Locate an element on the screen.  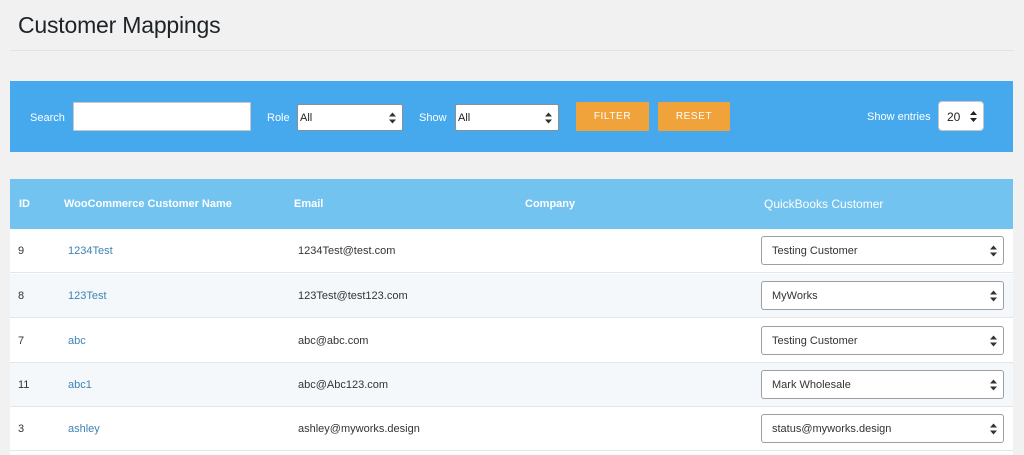
quickbooks-customer-select: MyWorks is located at coordinates (882, 295).